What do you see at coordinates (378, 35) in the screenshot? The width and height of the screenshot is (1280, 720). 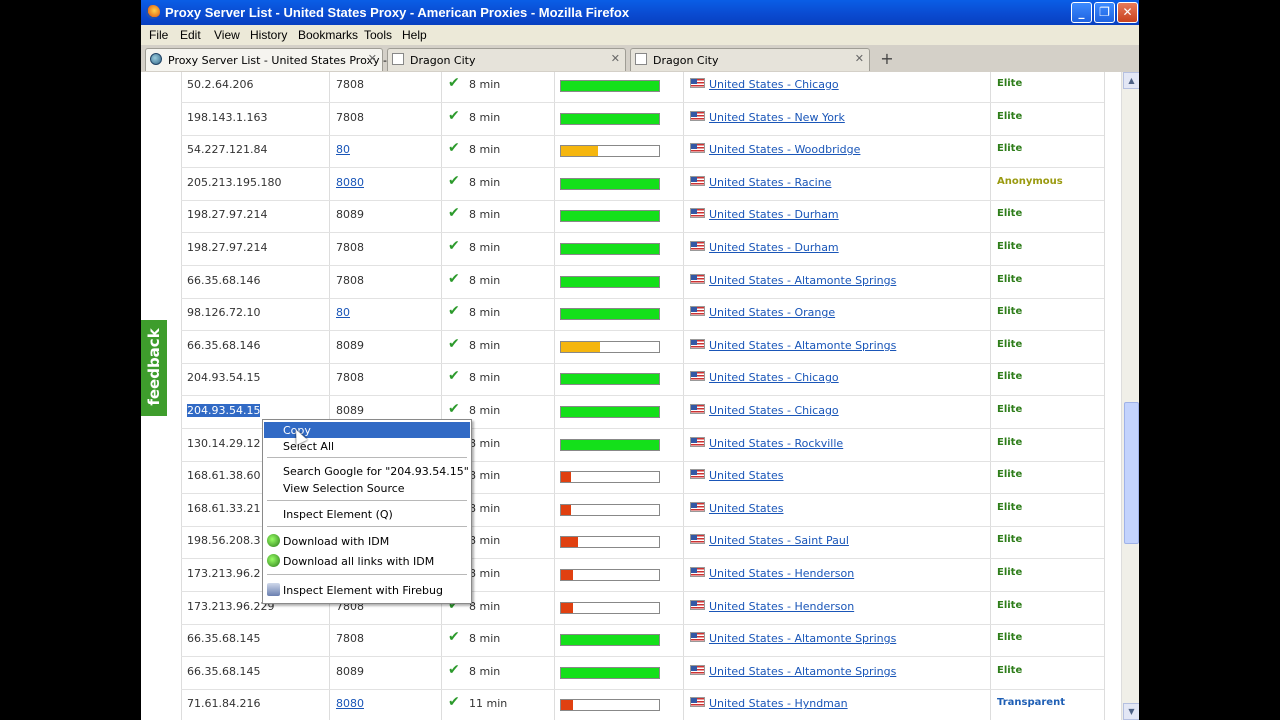 I see `menu-tools: Tools` at bounding box center [378, 35].